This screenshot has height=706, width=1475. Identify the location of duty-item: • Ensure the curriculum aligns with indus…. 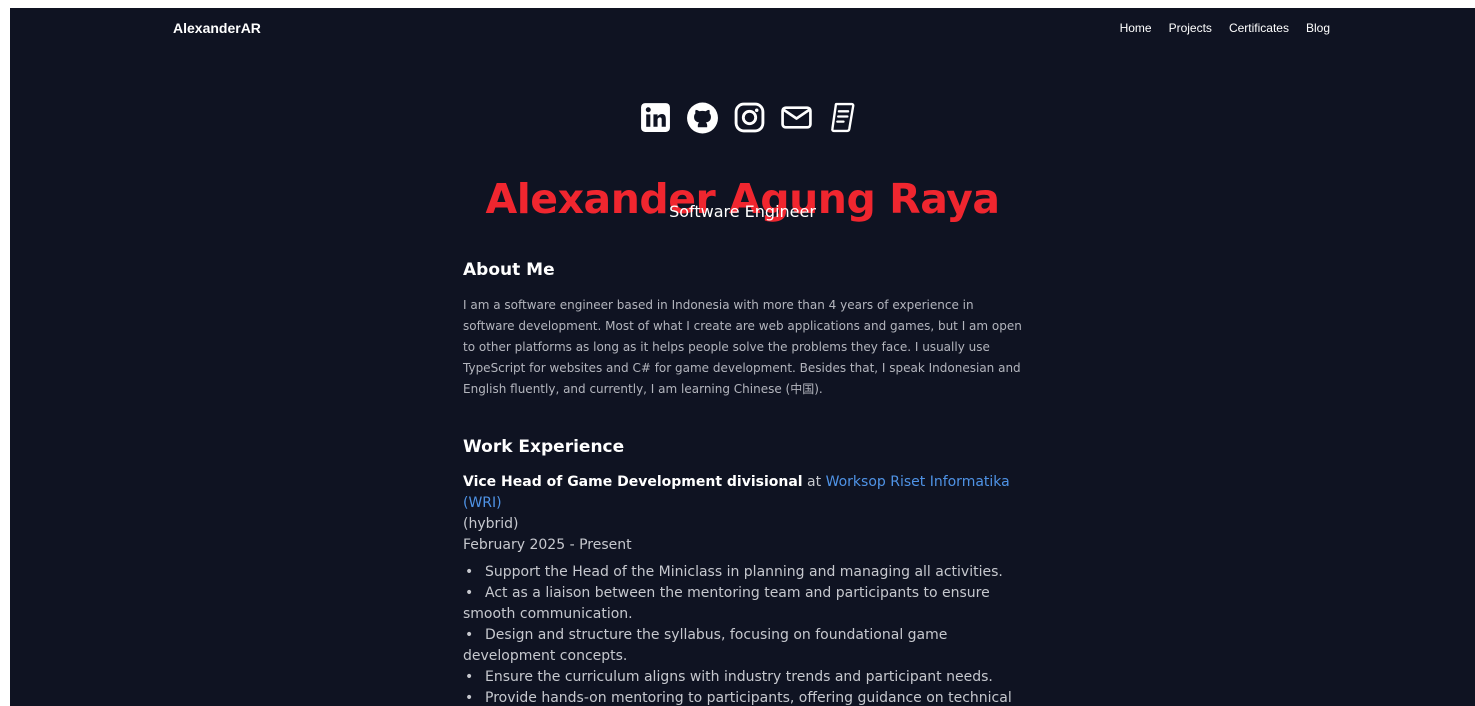
(729, 677).